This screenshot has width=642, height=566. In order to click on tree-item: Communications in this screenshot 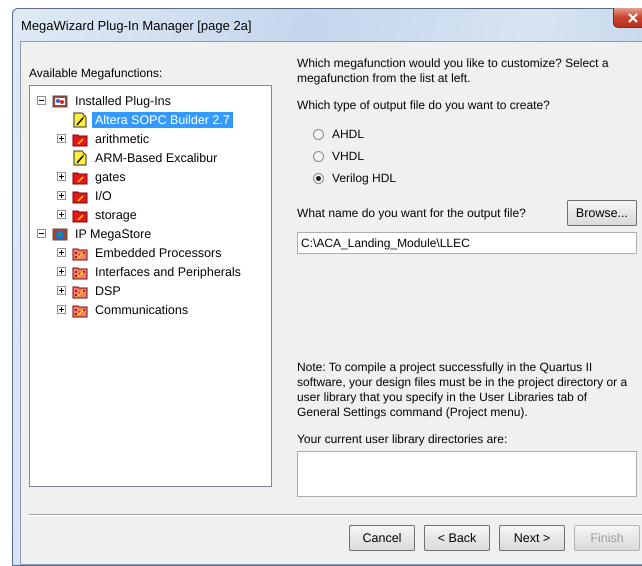, I will do `click(142, 310)`.